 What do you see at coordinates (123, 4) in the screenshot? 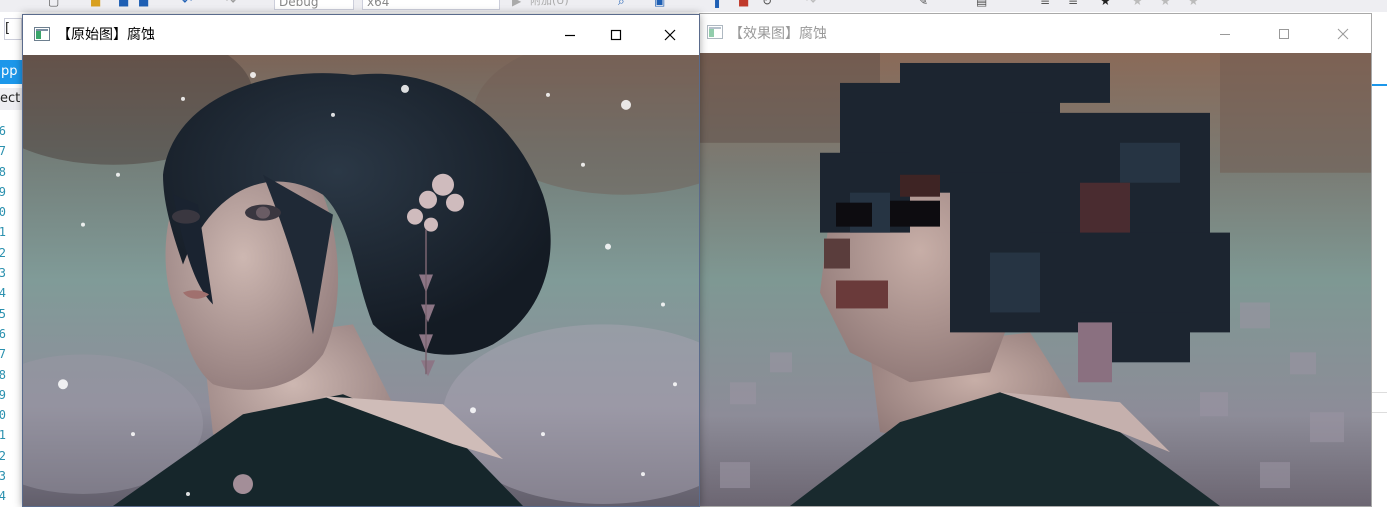
I see `save-icon: ■` at bounding box center [123, 4].